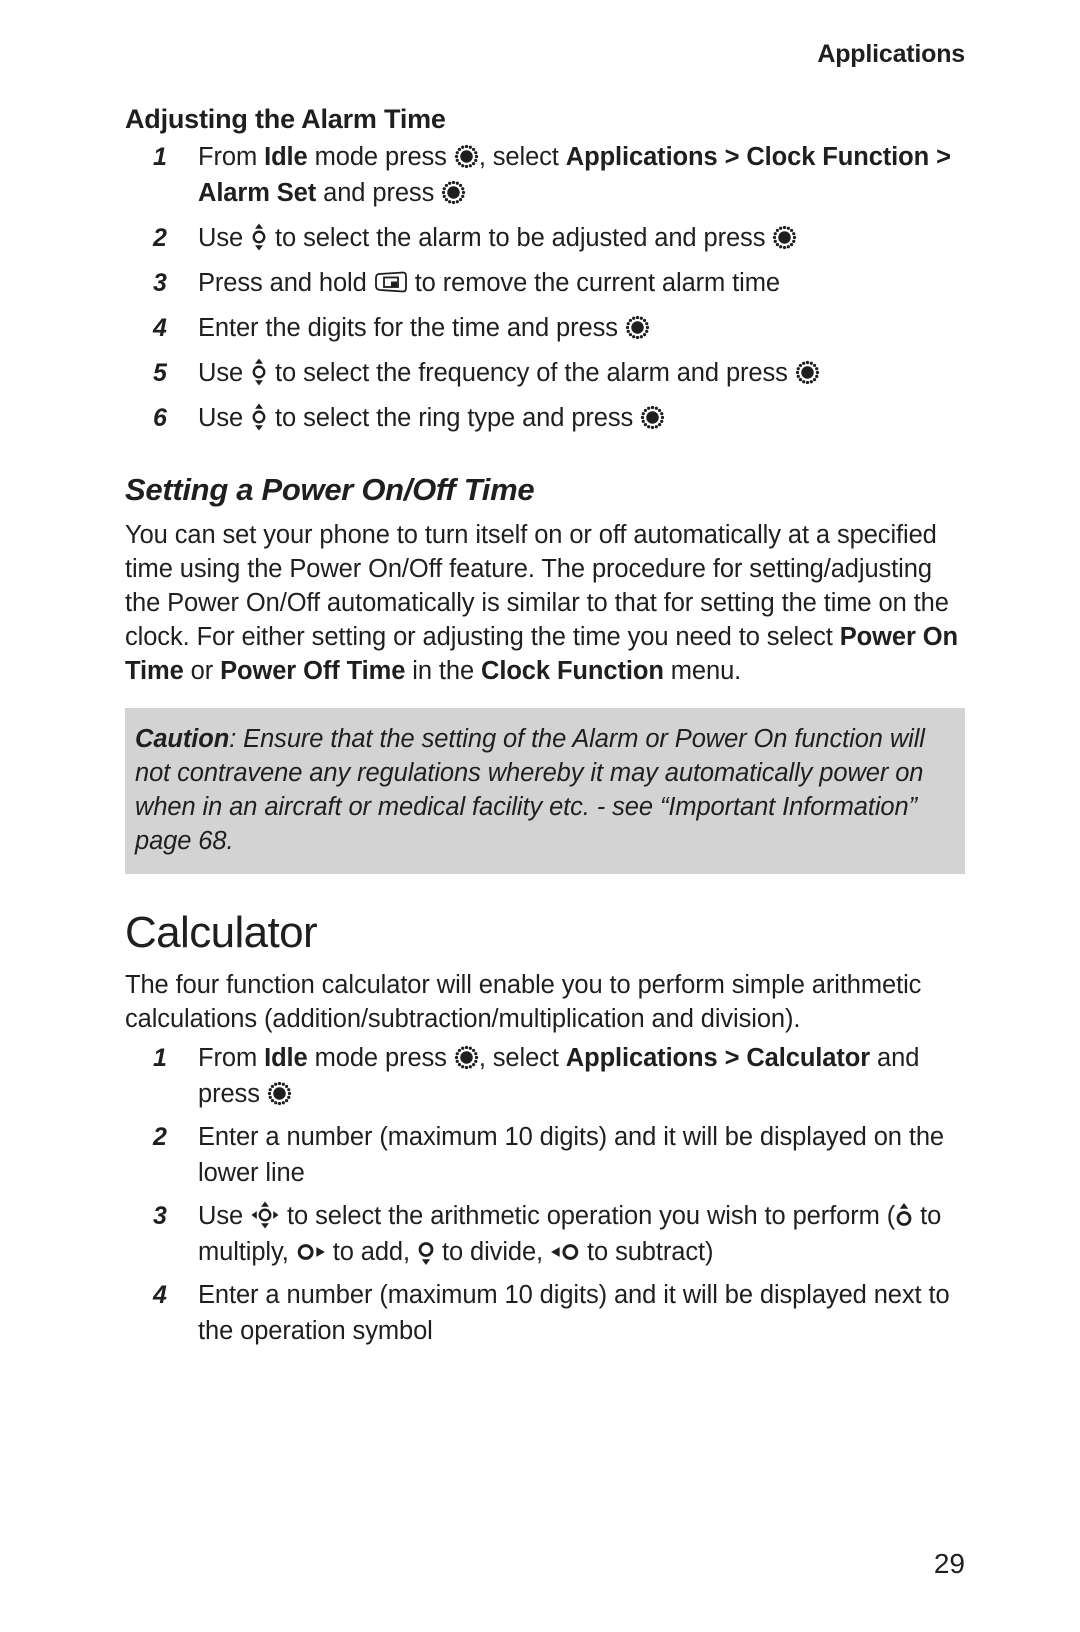  I want to click on nav-down-key-icon, so click(426, 1253).